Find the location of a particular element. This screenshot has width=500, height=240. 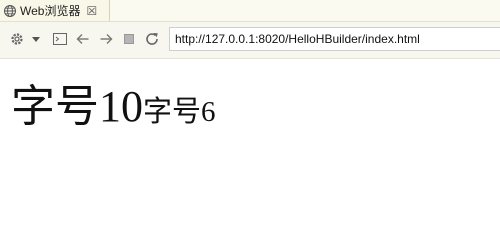

tab-title: Web浏览器 is located at coordinates (50, 11).